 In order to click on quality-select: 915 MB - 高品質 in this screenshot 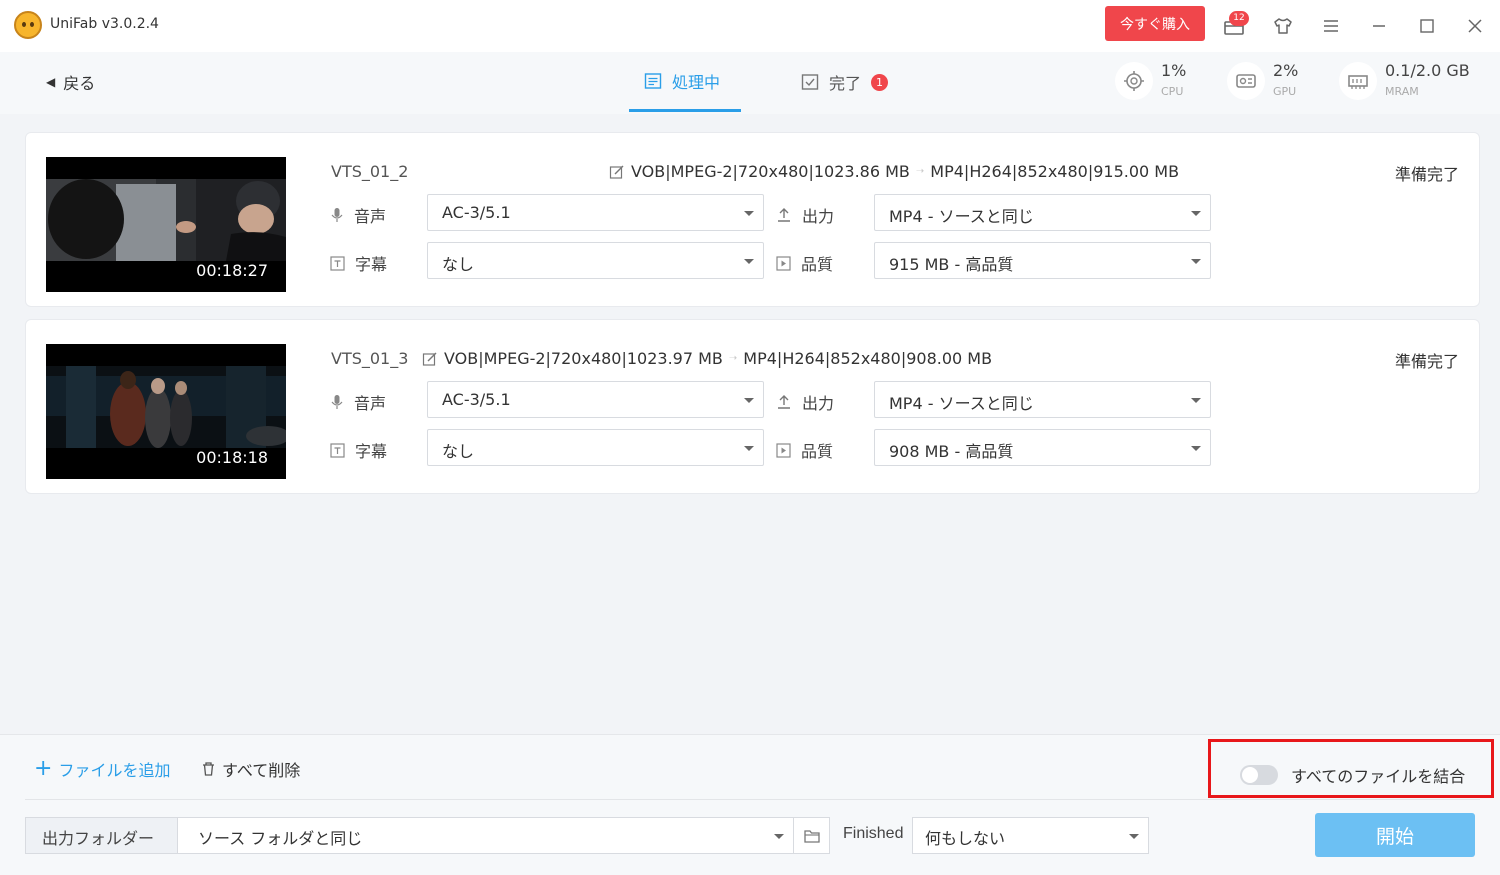, I will do `click(1042, 260)`.